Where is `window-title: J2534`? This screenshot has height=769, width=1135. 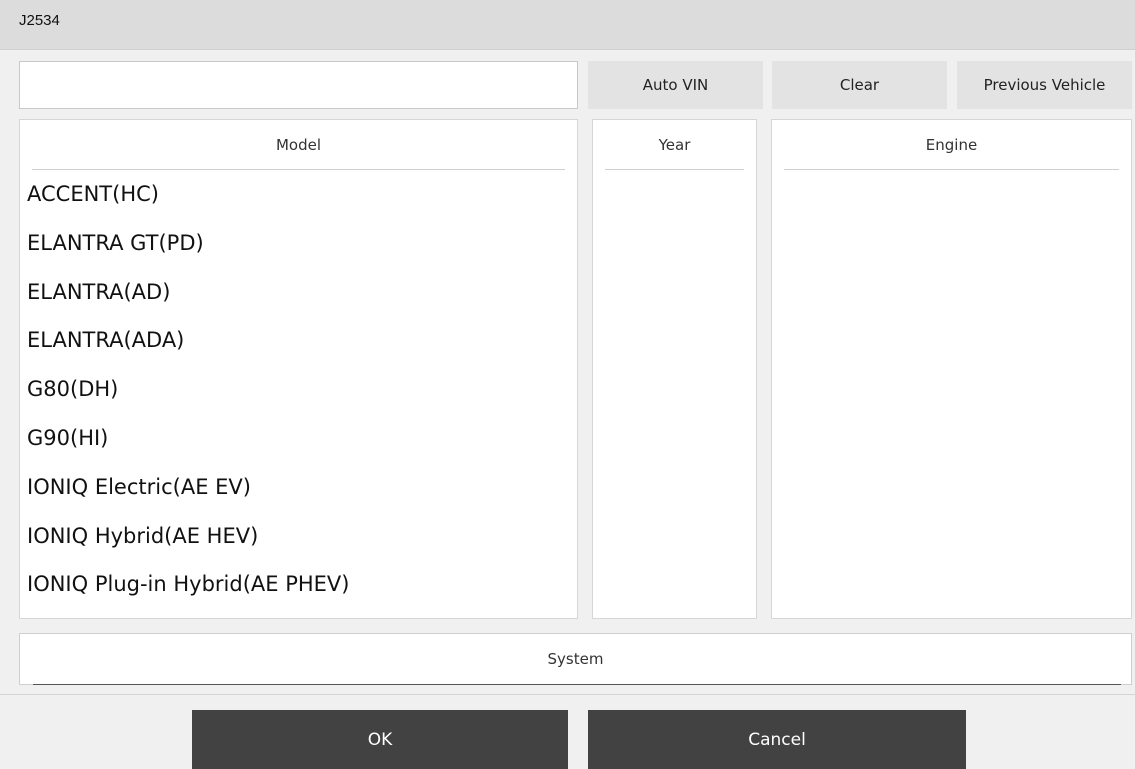 window-title: J2534 is located at coordinates (39, 20).